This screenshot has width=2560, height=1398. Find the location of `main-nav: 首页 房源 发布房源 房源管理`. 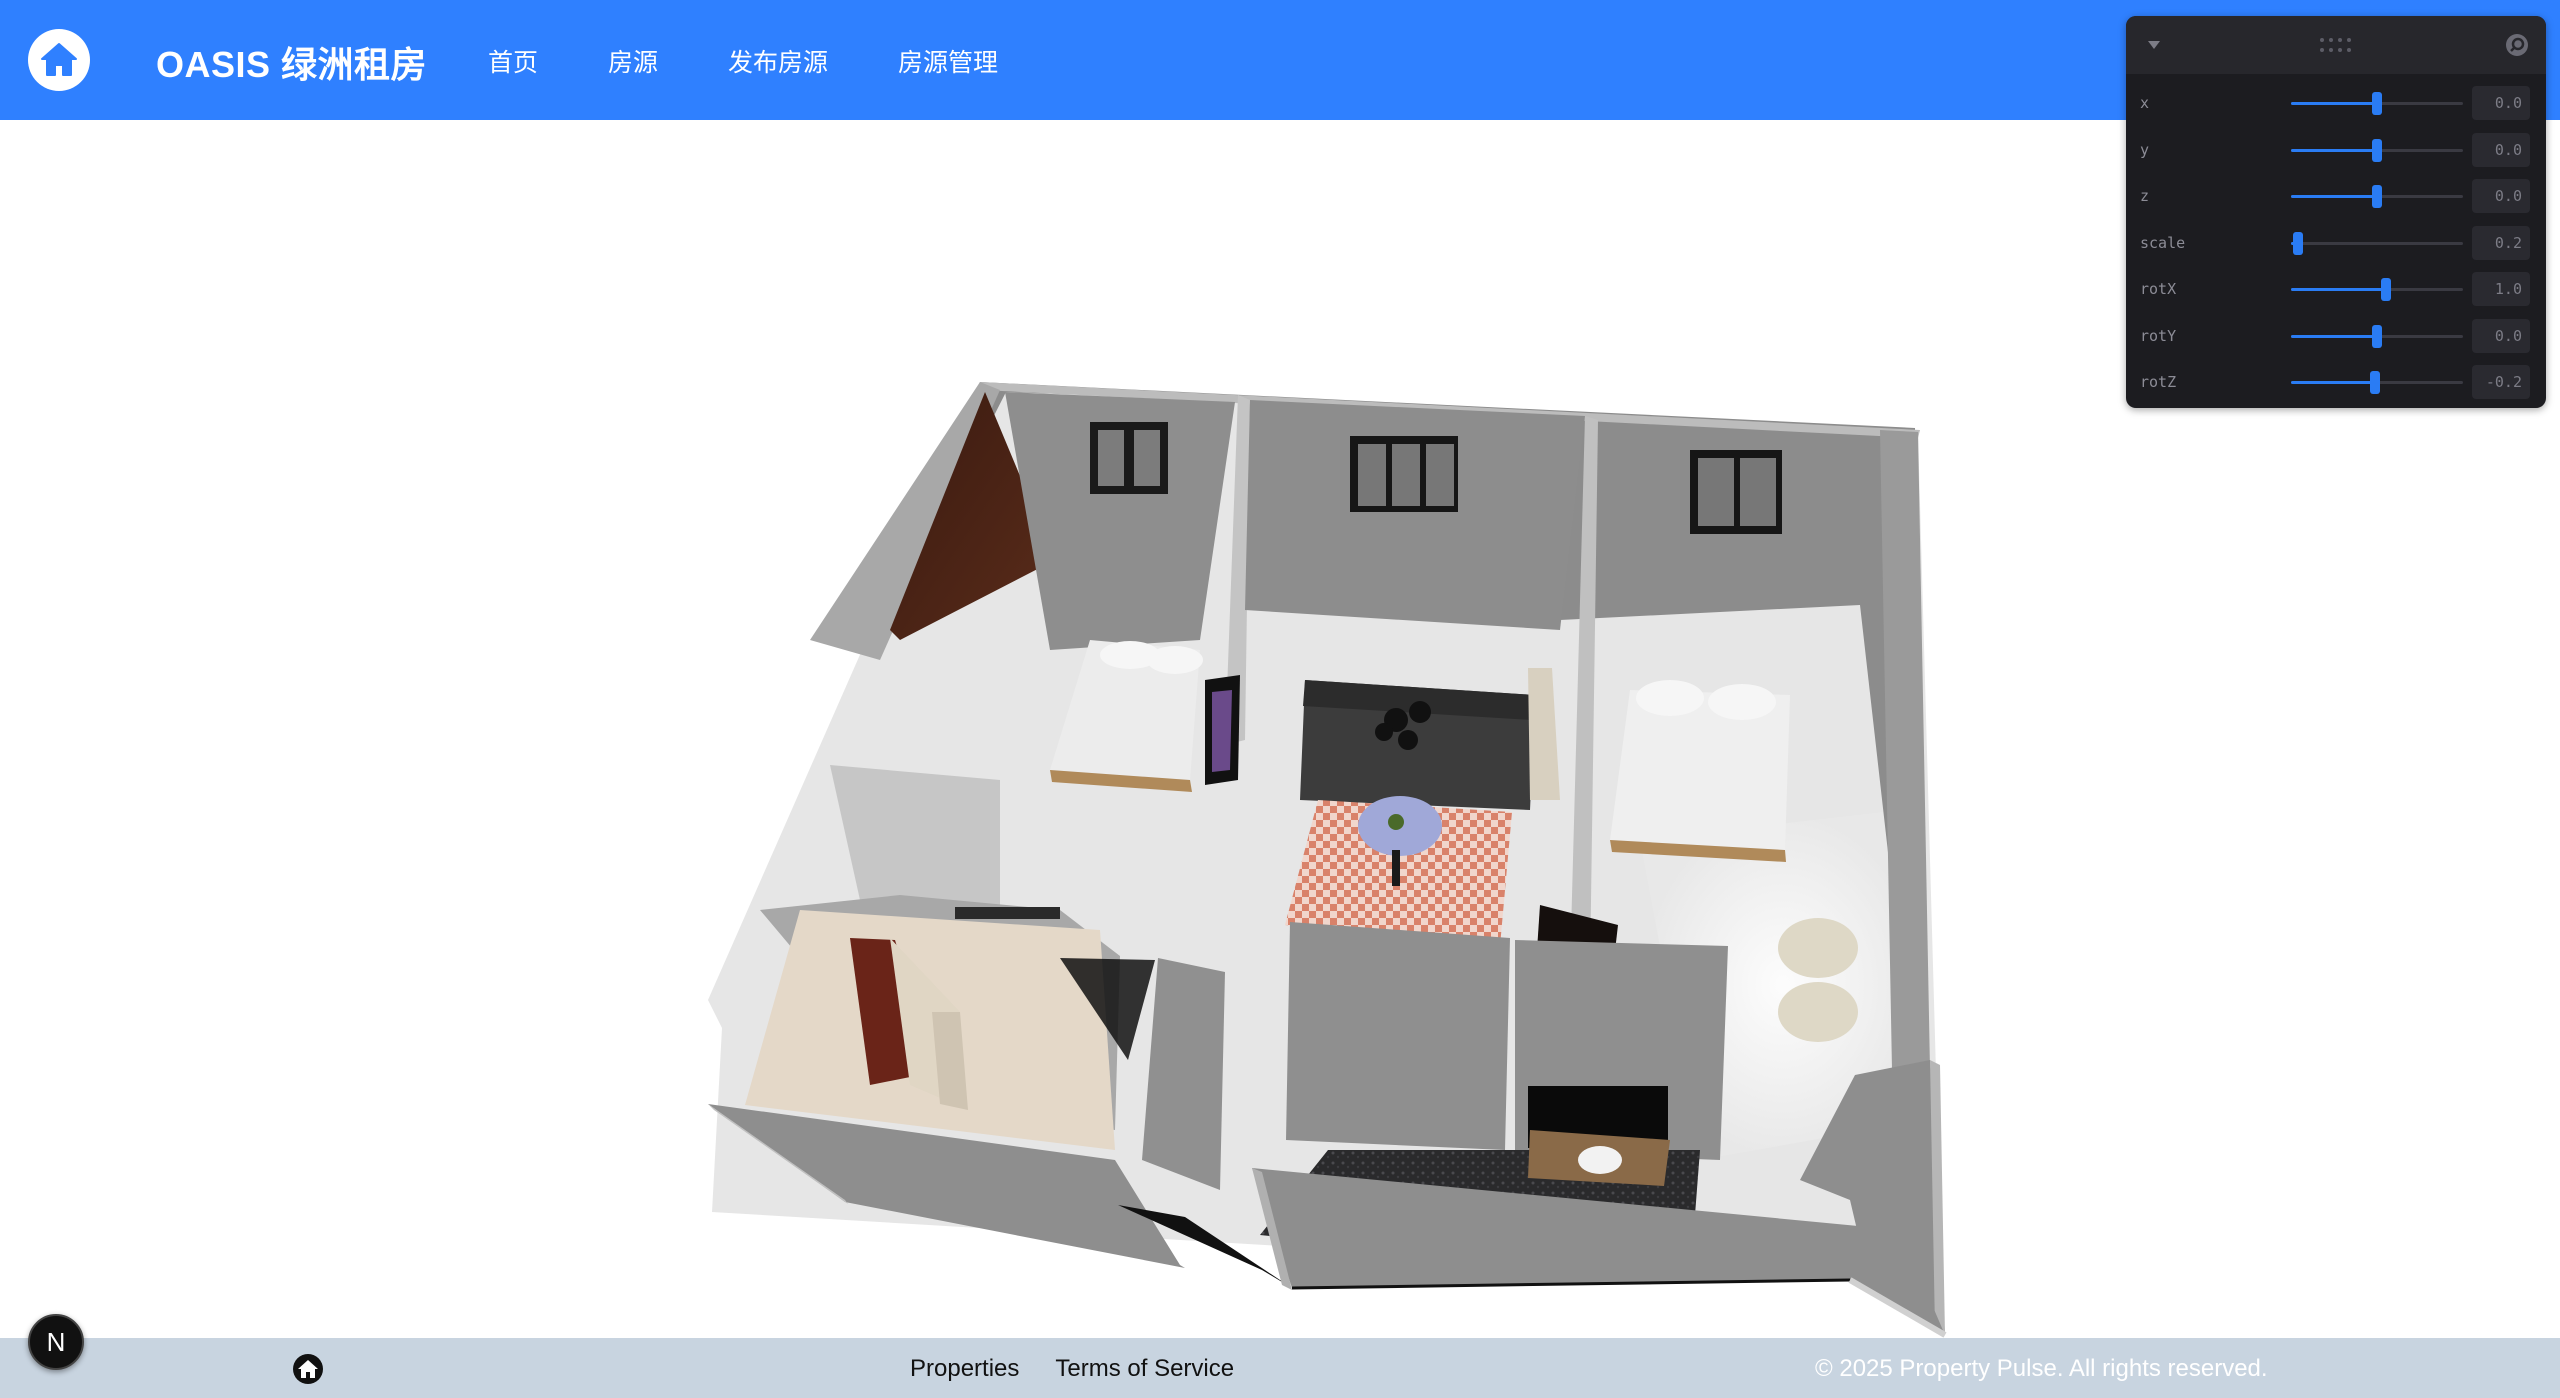

main-nav: 首页 房源 发布房源 房源管理 is located at coordinates (778, 61).